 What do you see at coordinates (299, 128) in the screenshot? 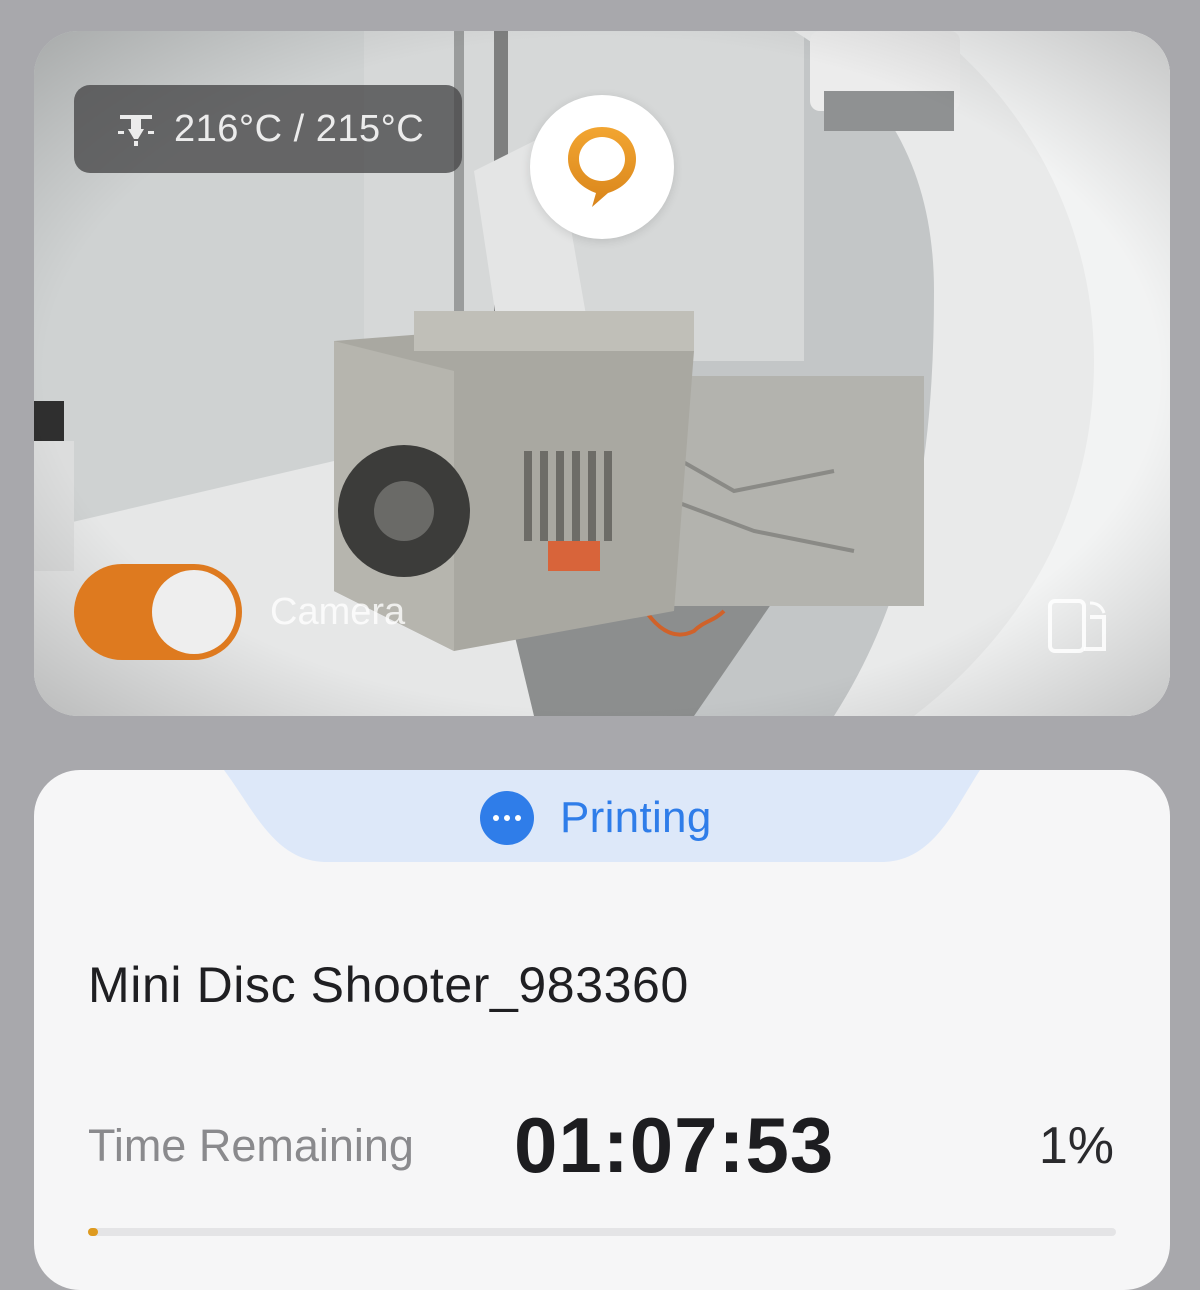
I see `temperature-text: 216°C / 215°C` at bounding box center [299, 128].